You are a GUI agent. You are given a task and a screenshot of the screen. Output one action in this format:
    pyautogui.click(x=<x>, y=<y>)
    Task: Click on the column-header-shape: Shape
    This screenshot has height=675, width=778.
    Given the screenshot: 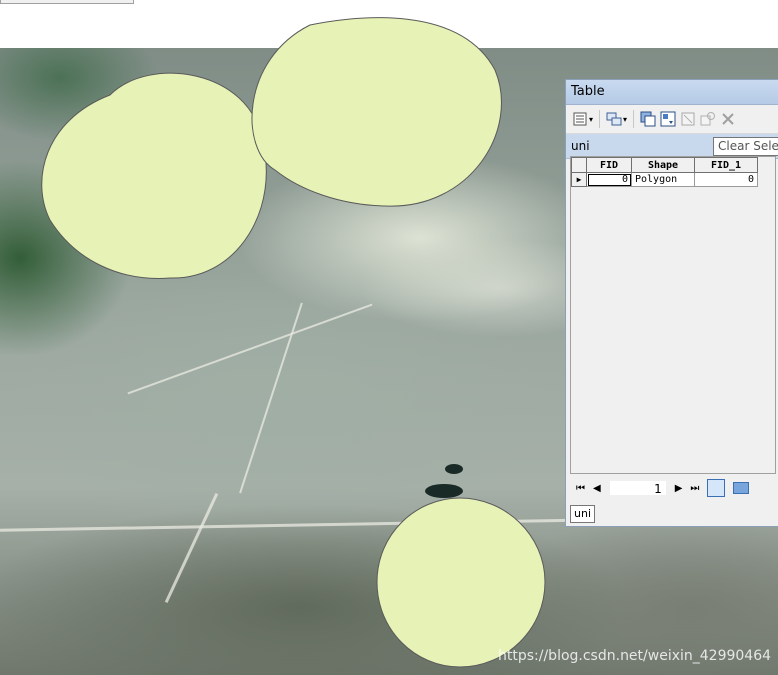 What is the action you would take?
    pyautogui.click(x=663, y=165)
    